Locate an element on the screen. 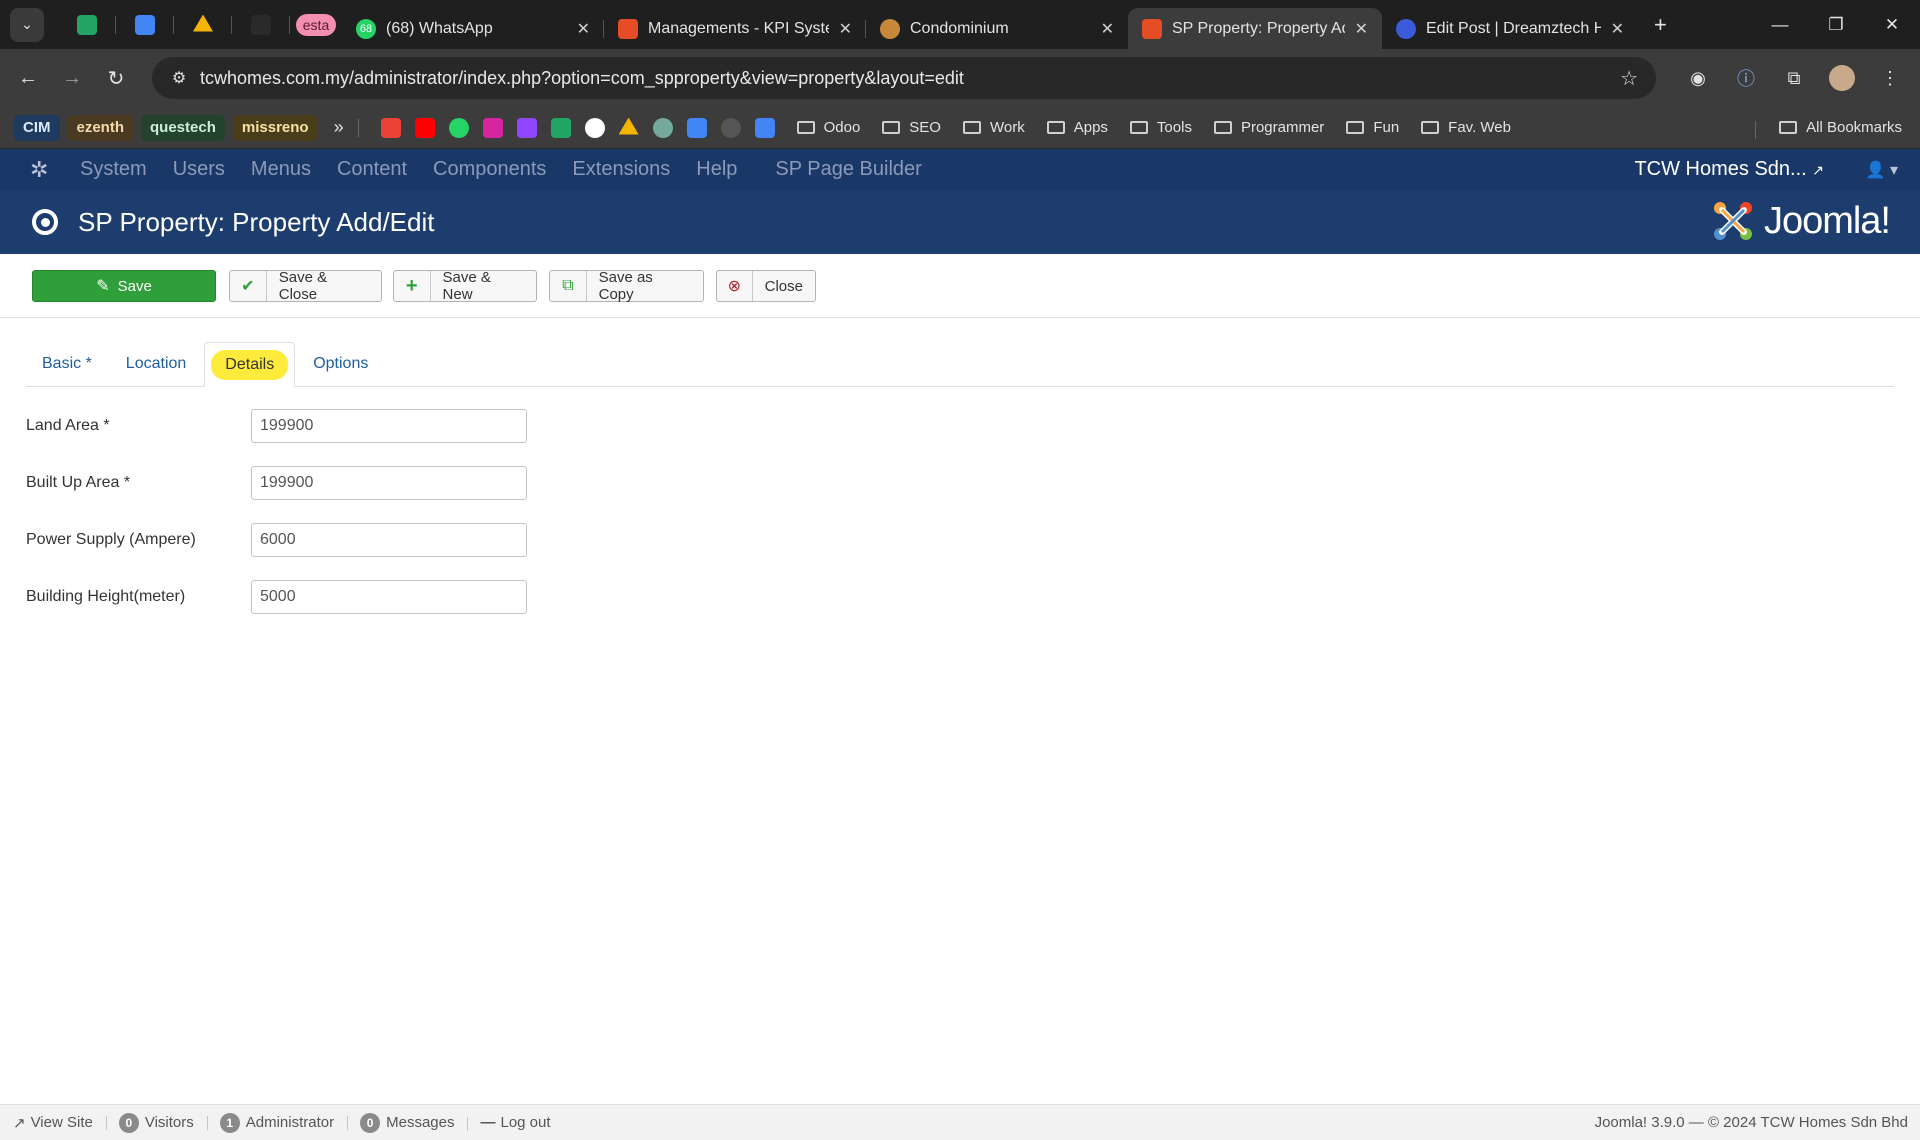  administrator-link: 1 Administrator is located at coordinates (276, 1122).